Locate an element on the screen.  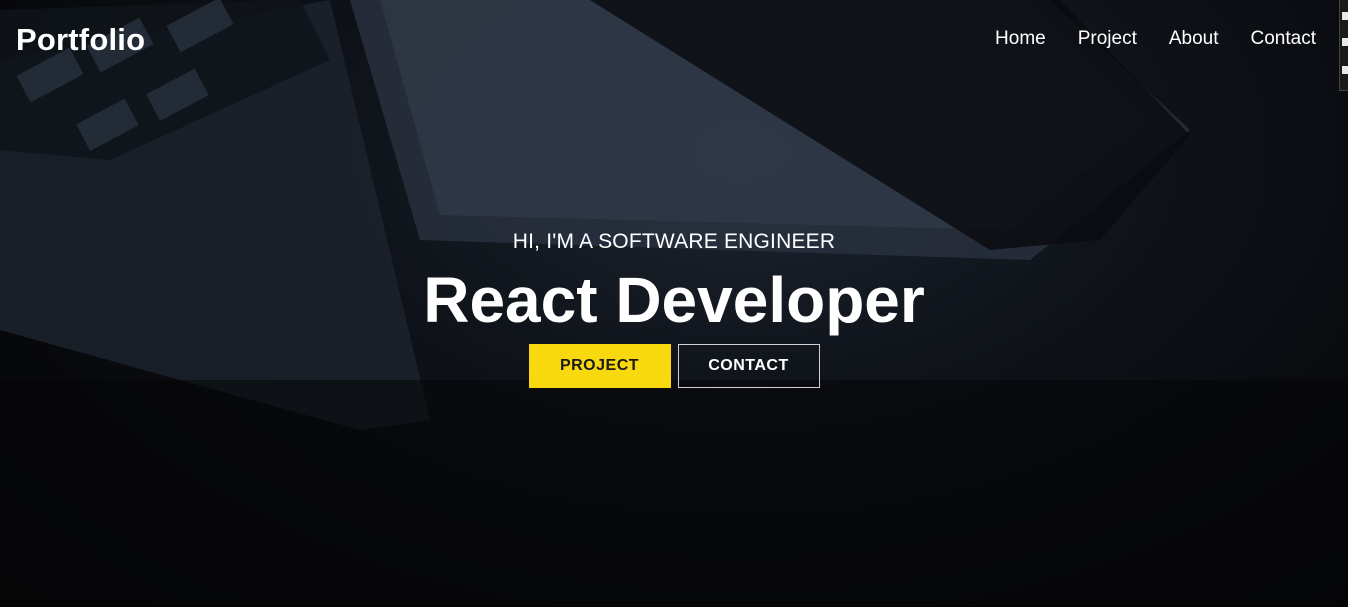
toolbar-settings-icon is located at coordinates (1345, 70).